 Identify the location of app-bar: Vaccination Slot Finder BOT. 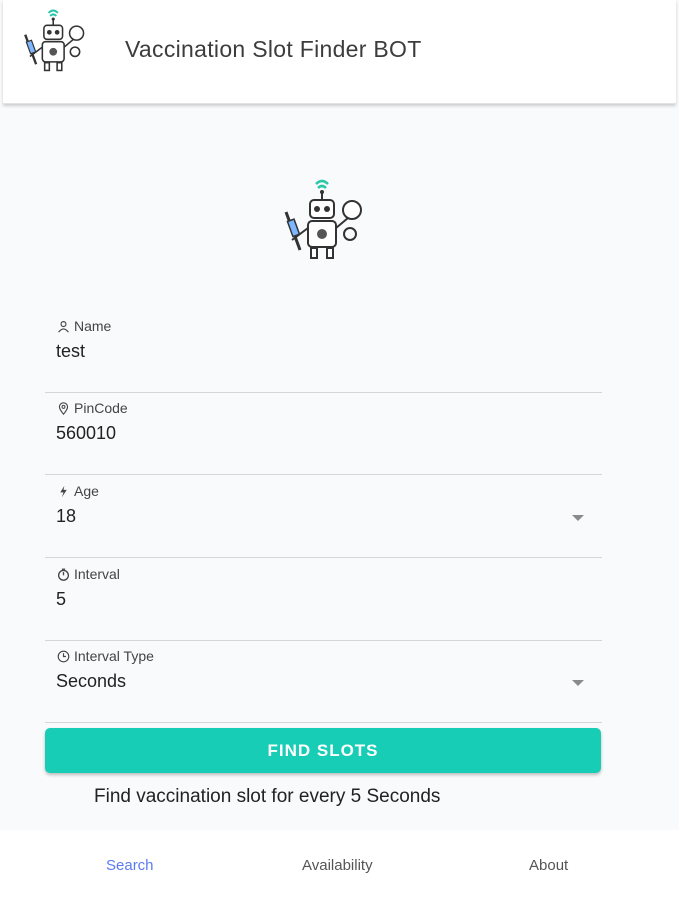
(339, 52).